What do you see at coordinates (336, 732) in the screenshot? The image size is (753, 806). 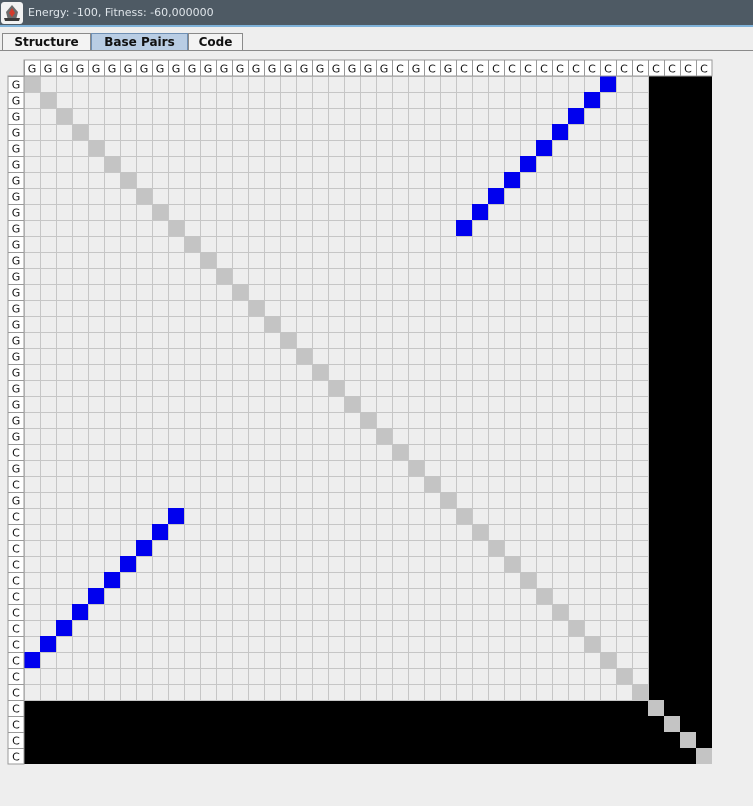 I see `masked-region-bottom` at bounding box center [336, 732].